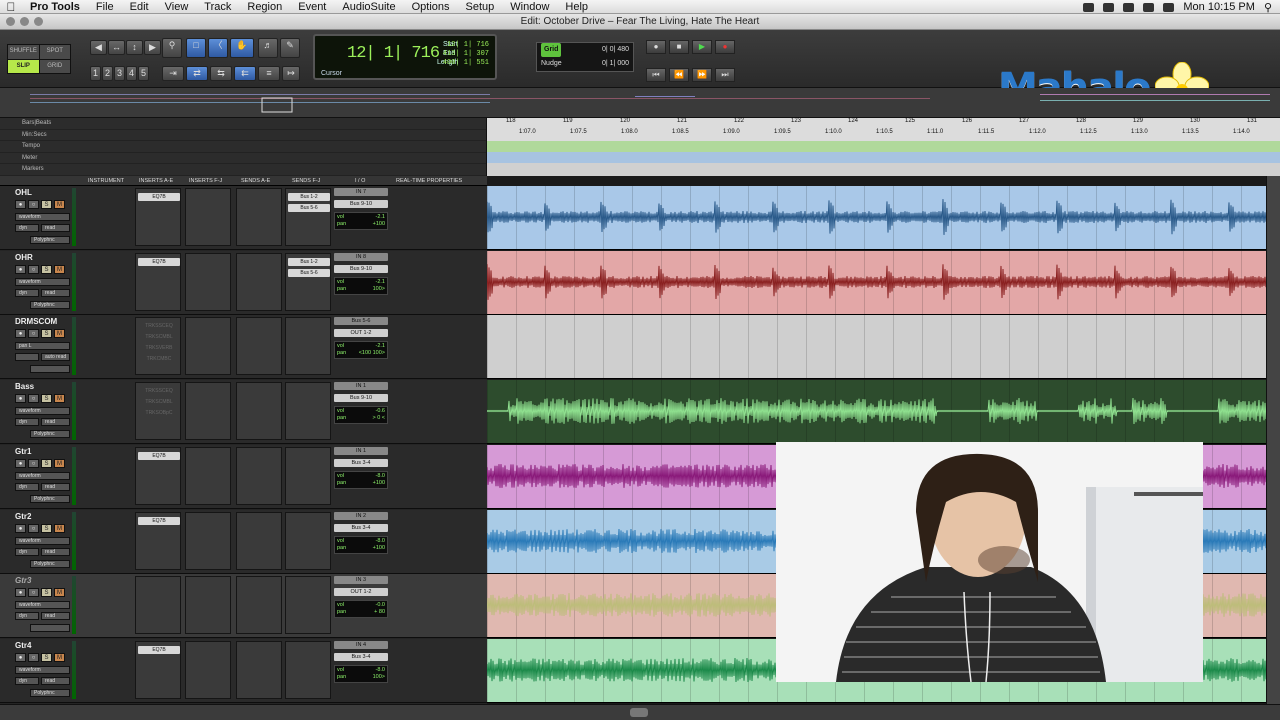 The image size is (1280, 720). I want to click on mirror-midi-icon: ⇇, so click(245, 73).